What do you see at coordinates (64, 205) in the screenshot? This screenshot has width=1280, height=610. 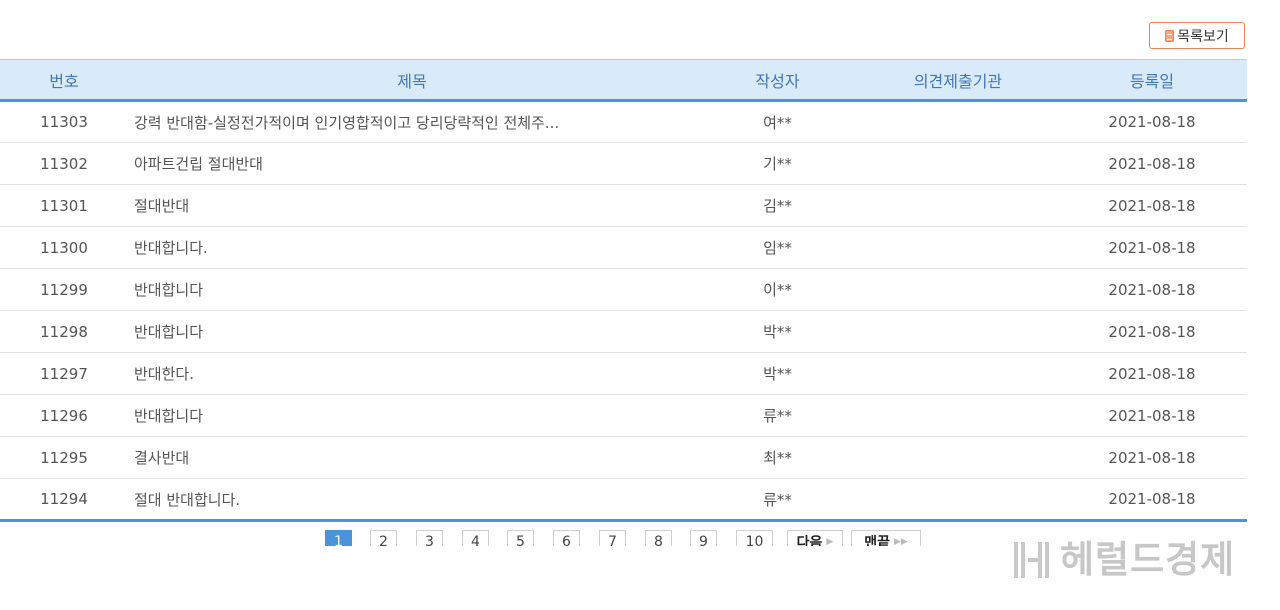 I see `row-number: 11301` at bounding box center [64, 205].